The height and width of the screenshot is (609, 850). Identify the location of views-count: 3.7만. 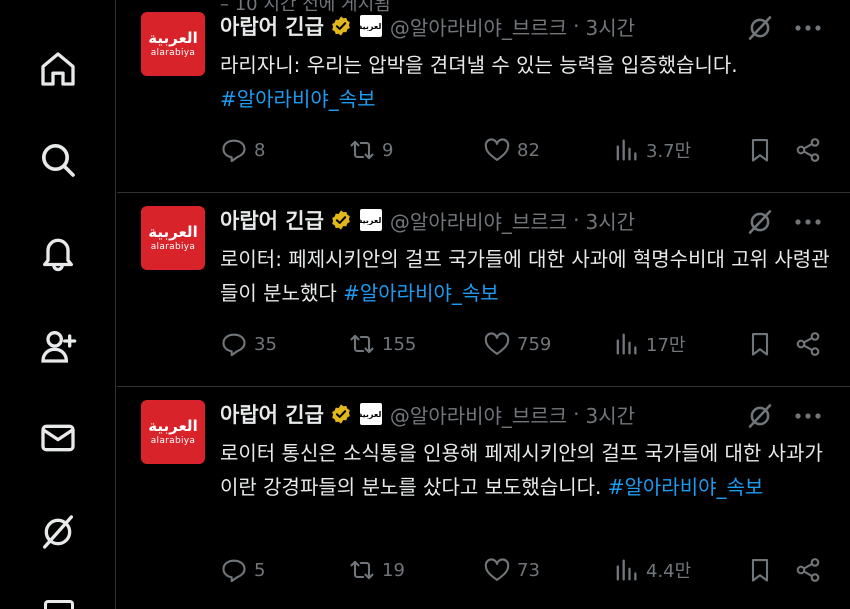
(669, 151).